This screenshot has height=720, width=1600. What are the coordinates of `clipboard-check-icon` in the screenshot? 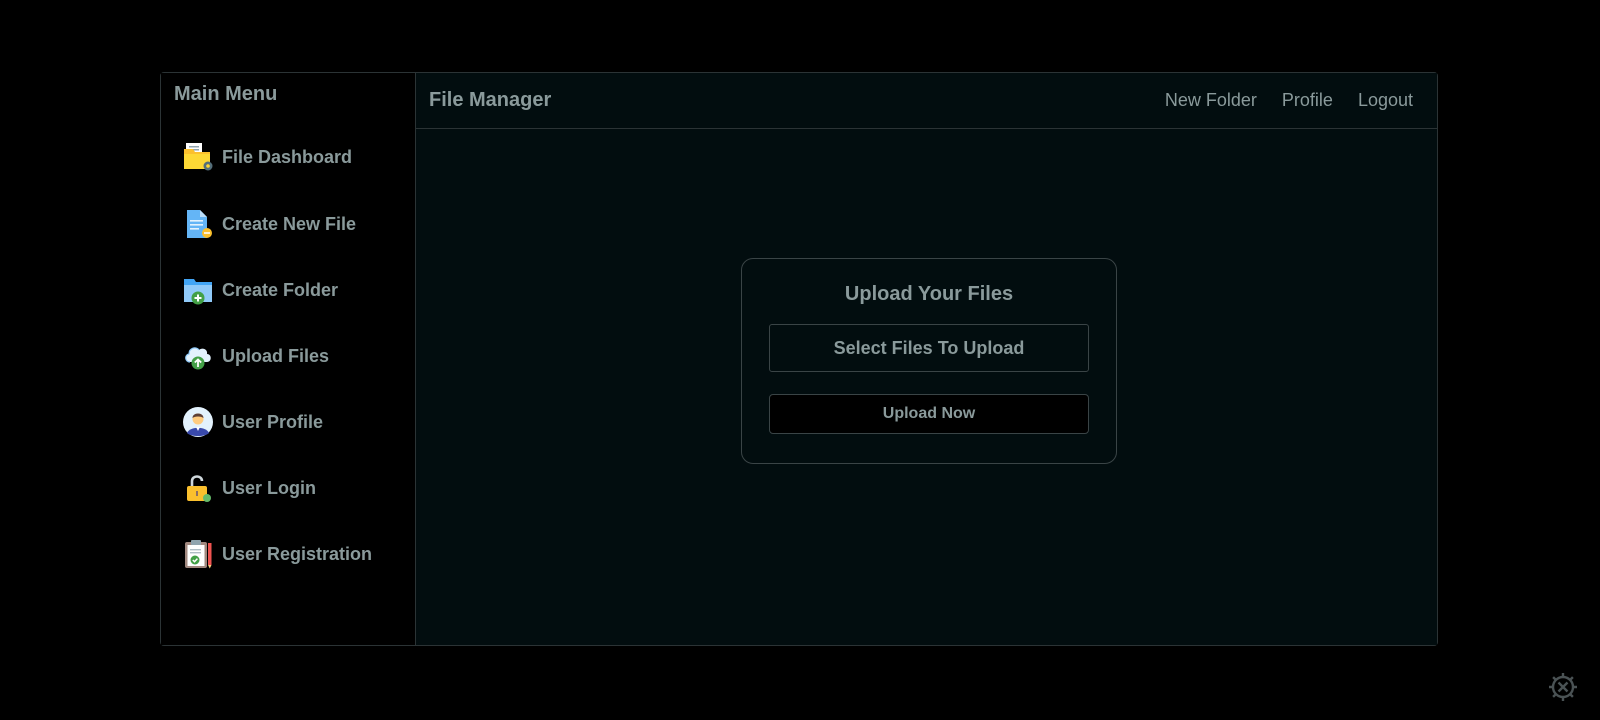 It's located at (198, 554).